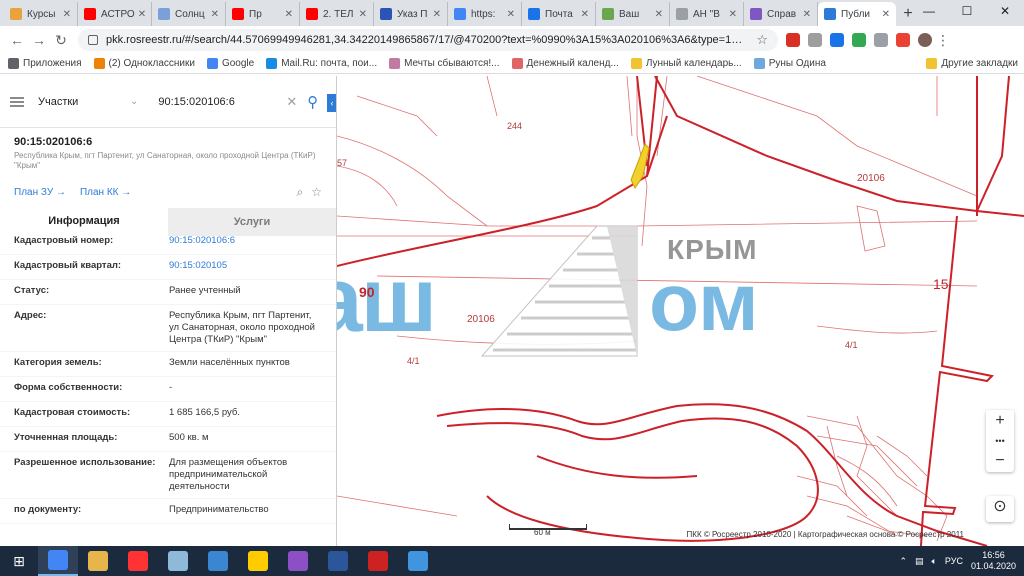 This screenshot has height=576, width=1024. I want to click on map-label: 15, so click(941, 284).